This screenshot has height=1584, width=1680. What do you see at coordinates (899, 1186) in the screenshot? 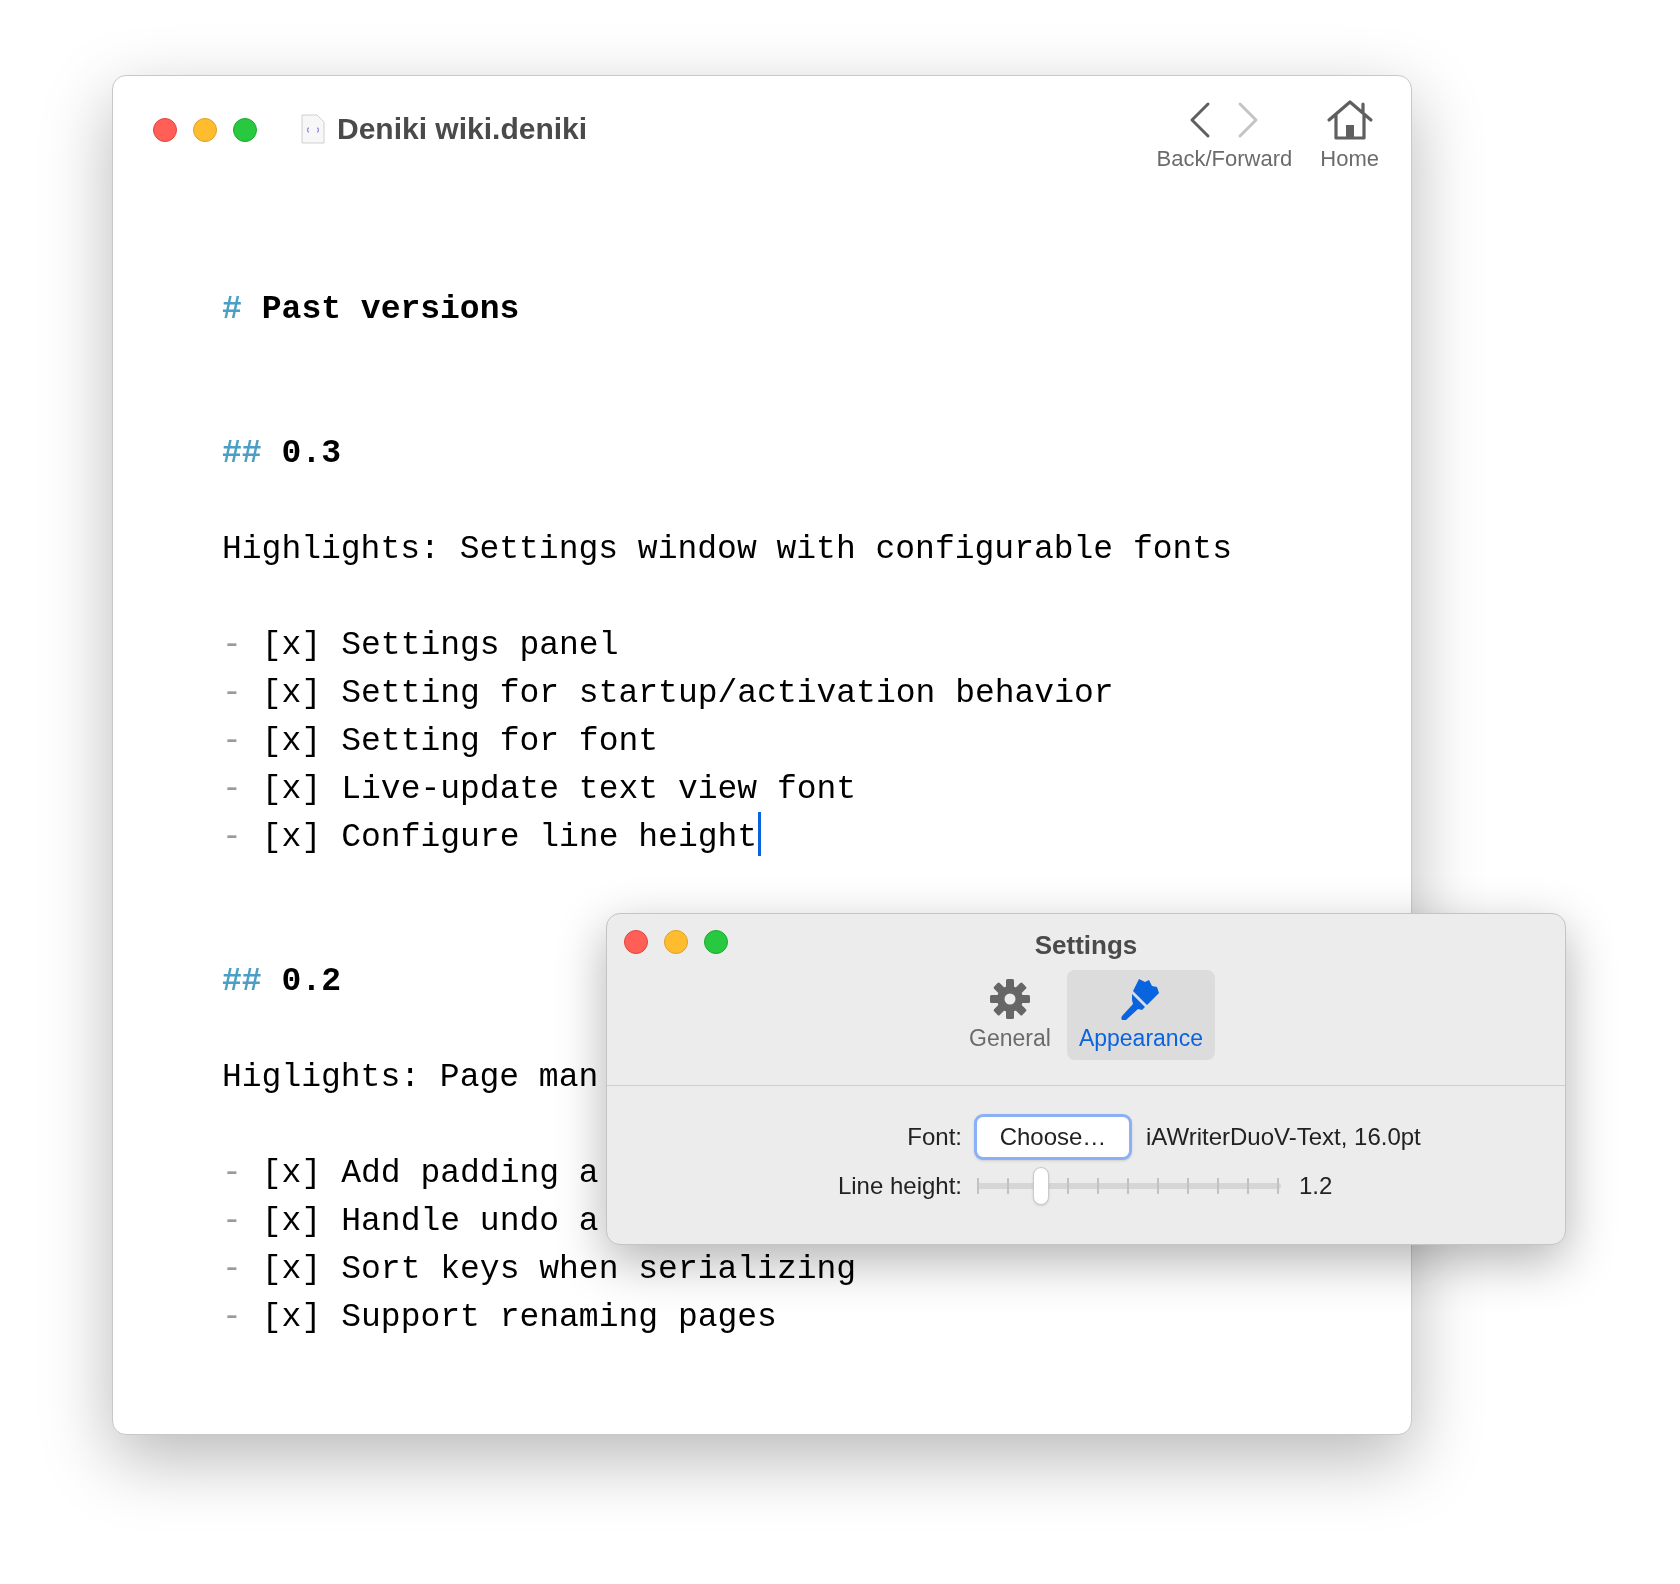
I see `field-label: Line height:` at bounding box center [899, 1186].